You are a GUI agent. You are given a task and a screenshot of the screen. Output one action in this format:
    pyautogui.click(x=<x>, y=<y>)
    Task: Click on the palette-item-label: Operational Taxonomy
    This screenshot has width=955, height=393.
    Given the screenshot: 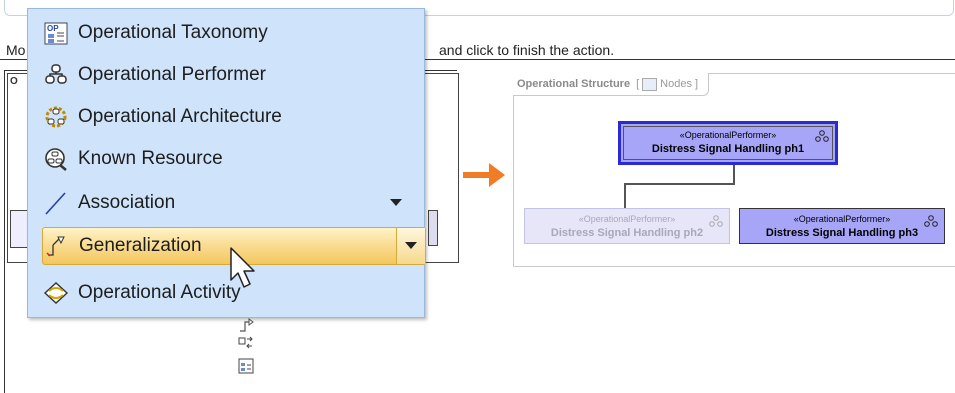 What is the action you would take?
    pyautogui.click(x=173, y=32)
    